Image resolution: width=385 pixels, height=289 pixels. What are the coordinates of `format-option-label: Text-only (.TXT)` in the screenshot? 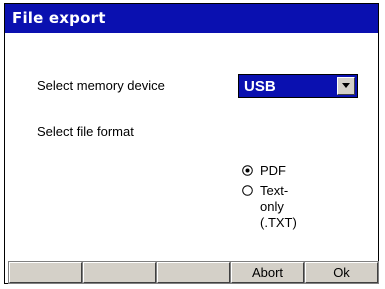 It's located at (278, 206).